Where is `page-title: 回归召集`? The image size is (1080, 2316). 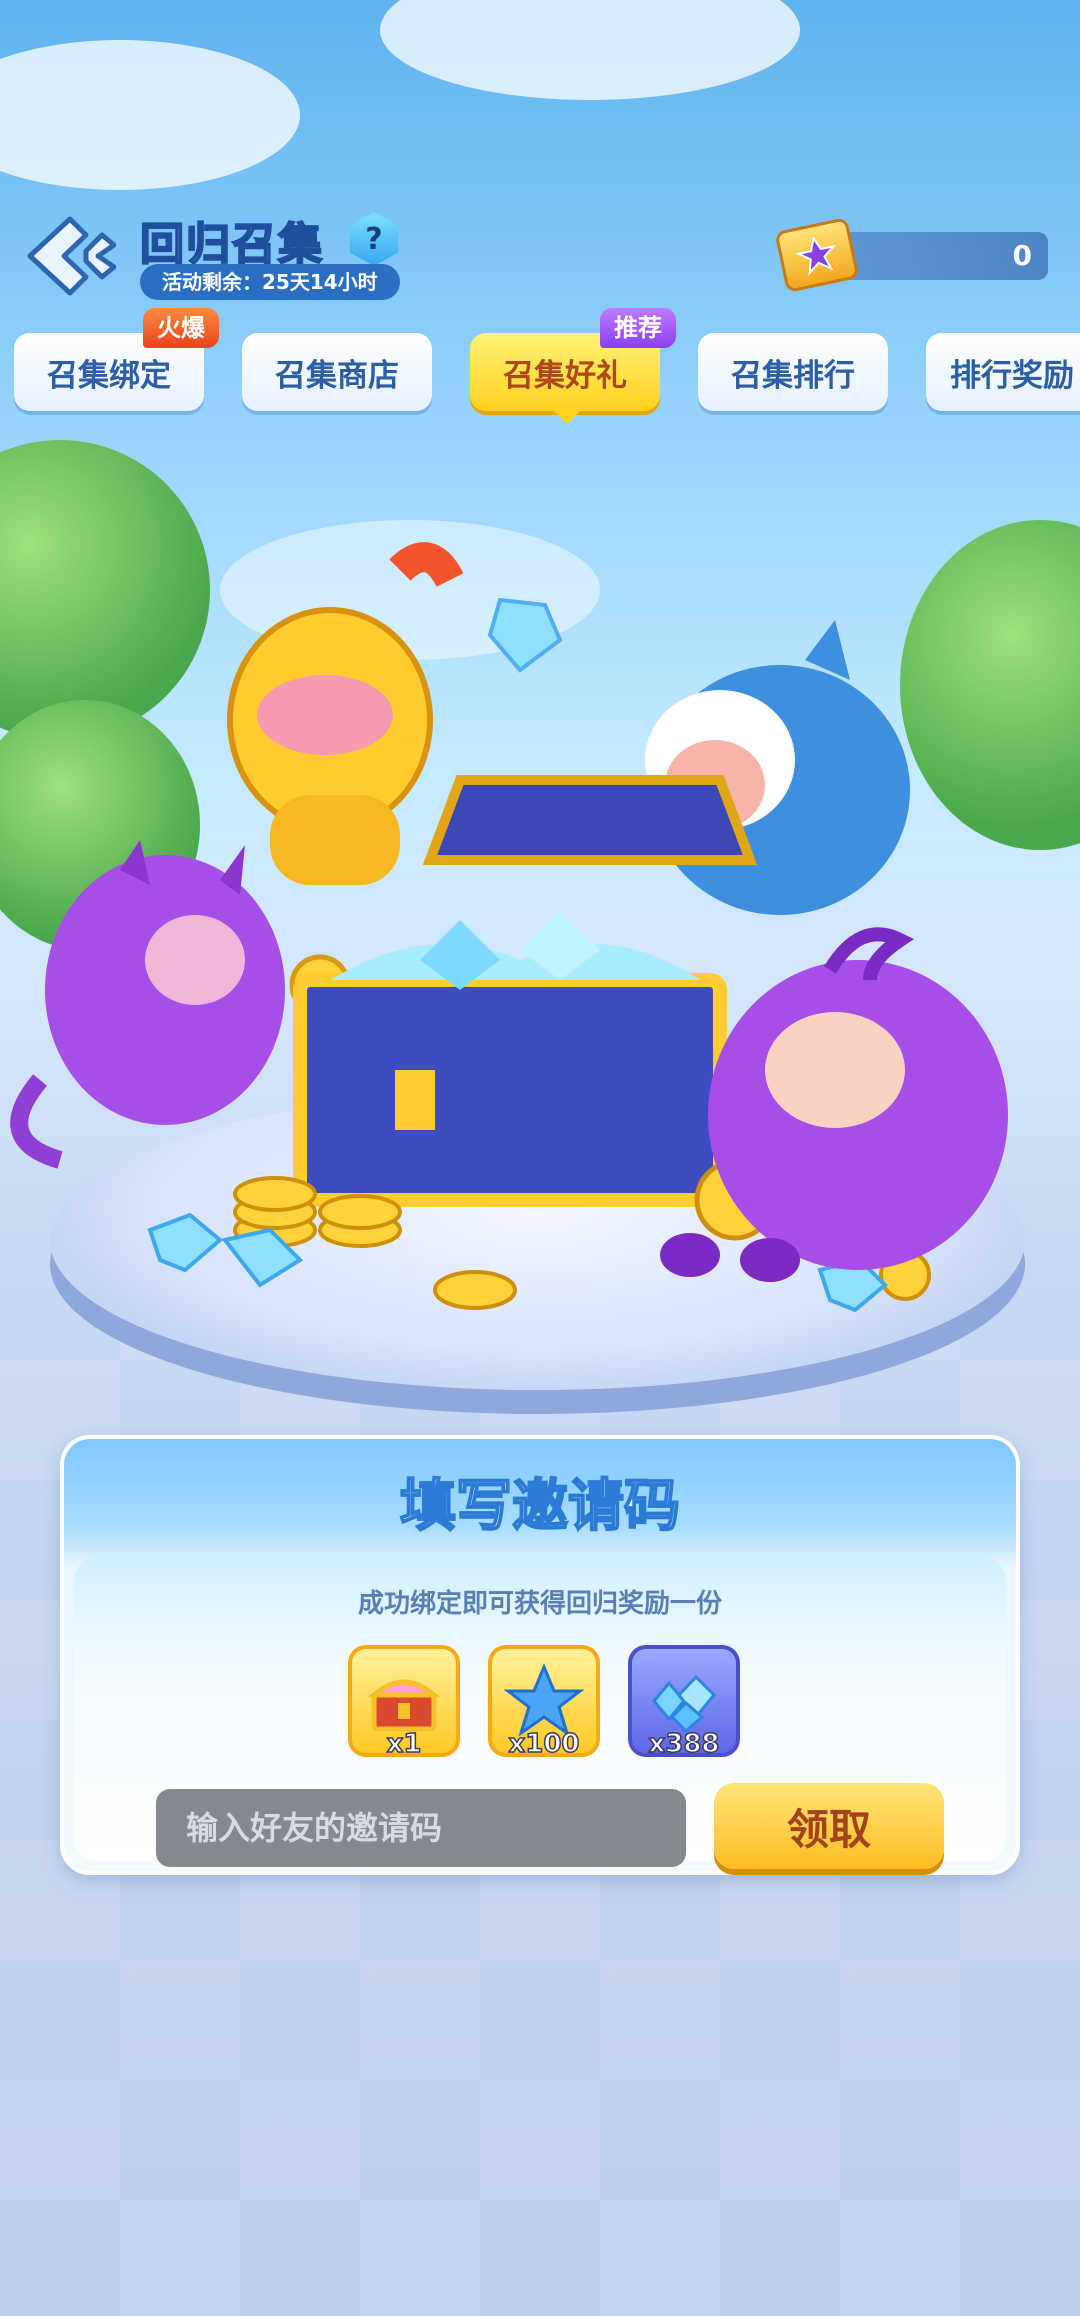
page-title: 回归召集 is located at coordinates (231, 244).